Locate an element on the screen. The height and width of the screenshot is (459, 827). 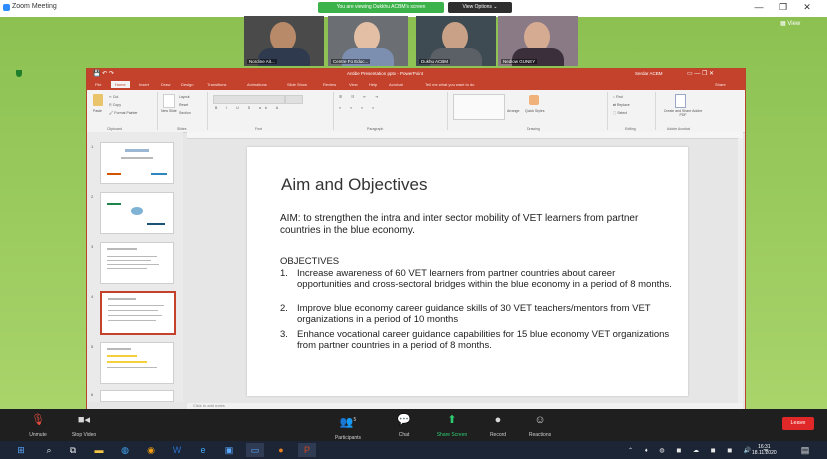
participant-video: Nedlow GUNEY is located at coordinates (538, 41).